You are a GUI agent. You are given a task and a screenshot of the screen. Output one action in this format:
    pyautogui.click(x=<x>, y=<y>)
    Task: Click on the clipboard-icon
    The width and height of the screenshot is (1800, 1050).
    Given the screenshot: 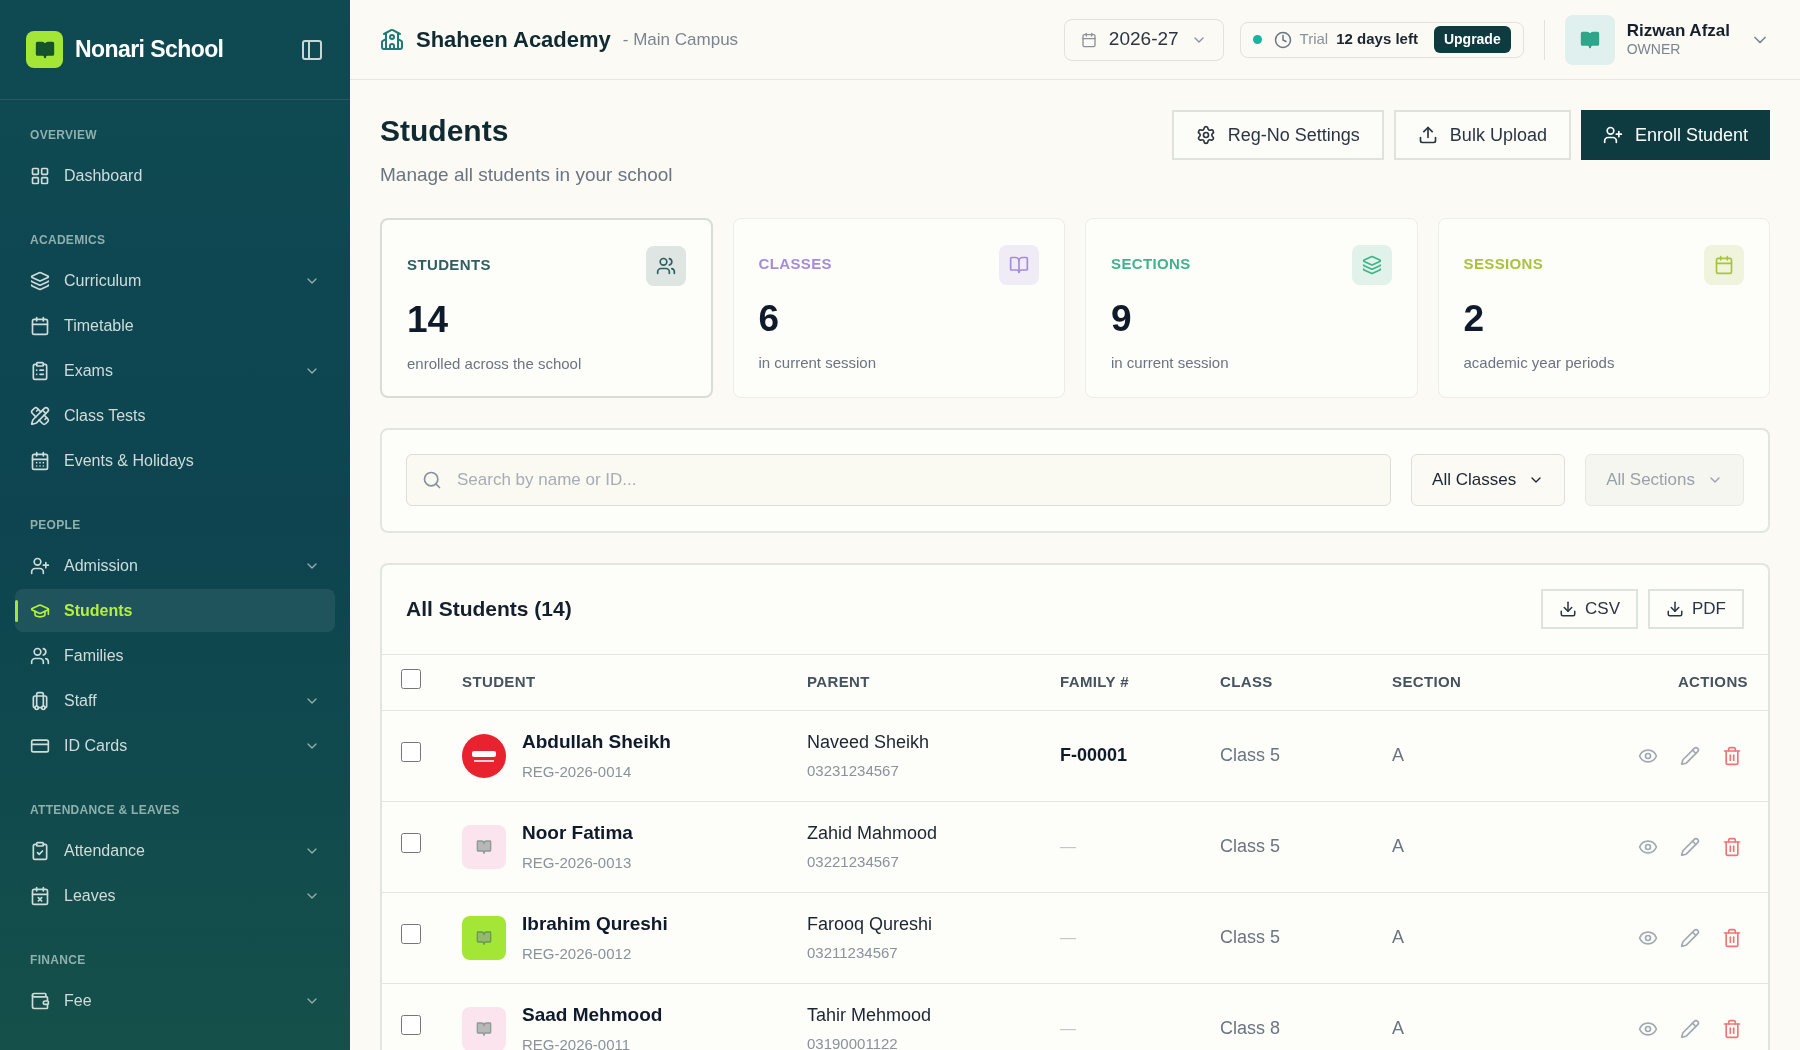 What is the action you would take?
    pyautogui.click(x=40, y=370)
    